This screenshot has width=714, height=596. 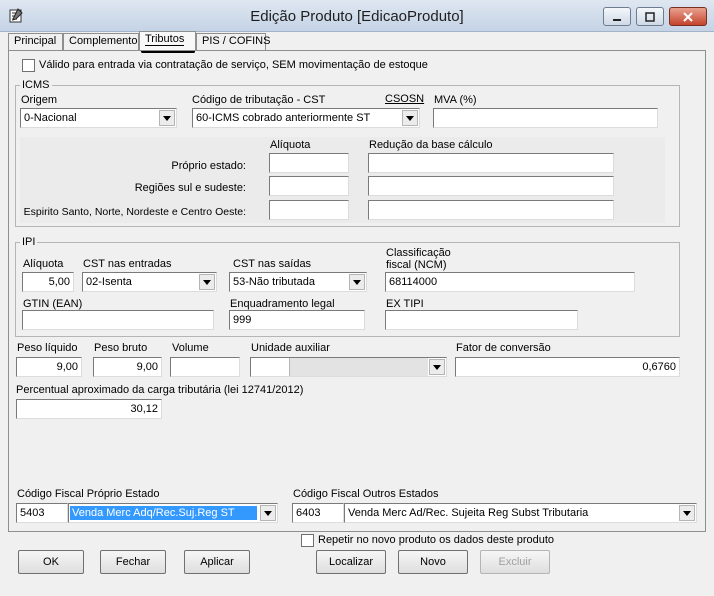 What do you see at coordinates (190, 188) in the screenshot?
I see `sul-sudeste-label: Regiões sul e sudeste:` at bounding box center [190, 188].